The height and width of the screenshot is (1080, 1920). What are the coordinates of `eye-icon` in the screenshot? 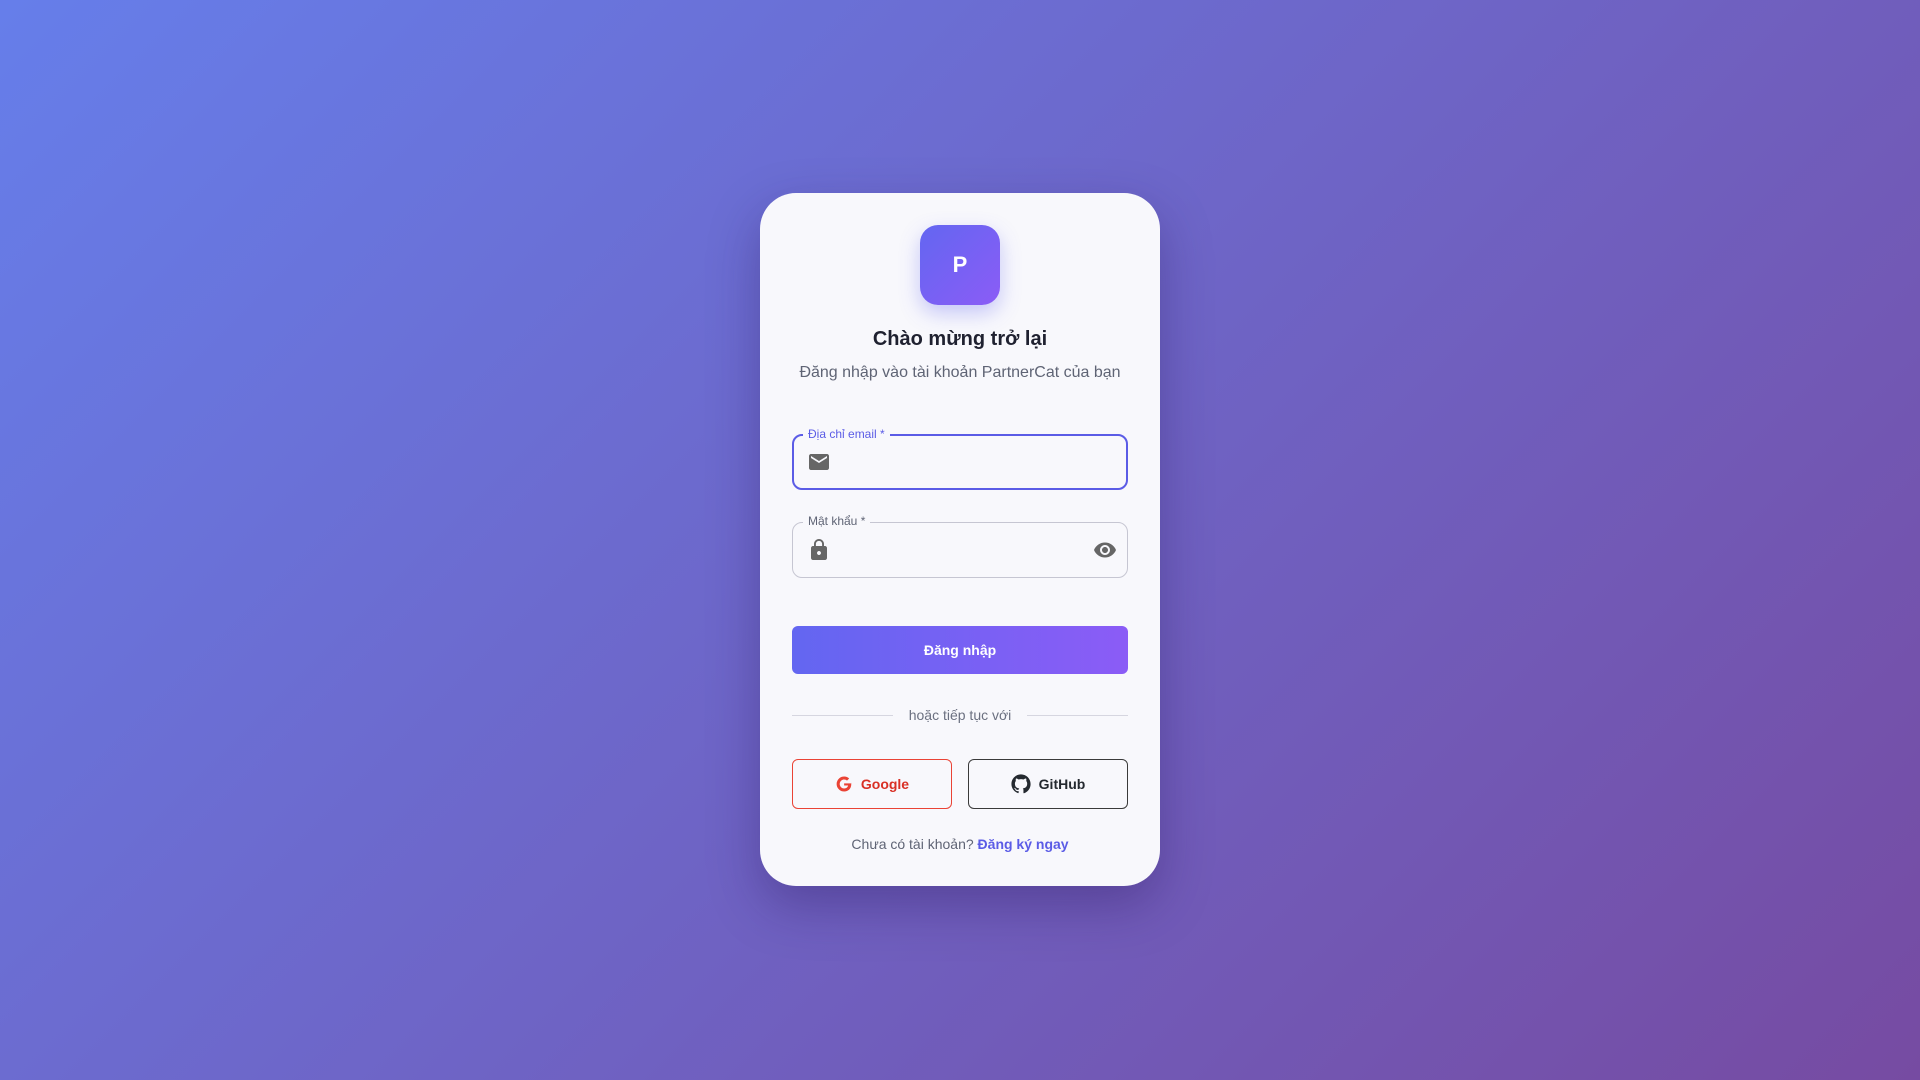 It's located at (1105, 550).